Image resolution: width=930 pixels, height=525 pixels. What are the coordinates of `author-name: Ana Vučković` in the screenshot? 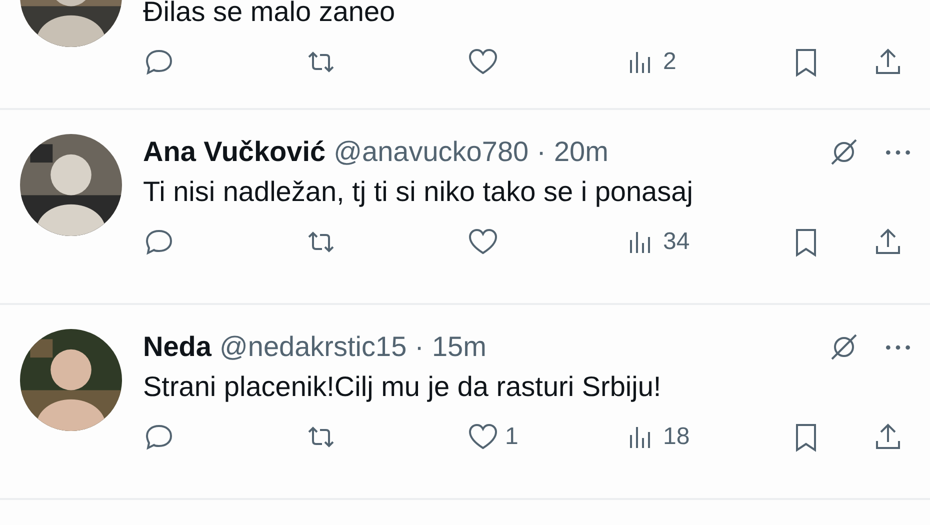 It's located at (234, 152).